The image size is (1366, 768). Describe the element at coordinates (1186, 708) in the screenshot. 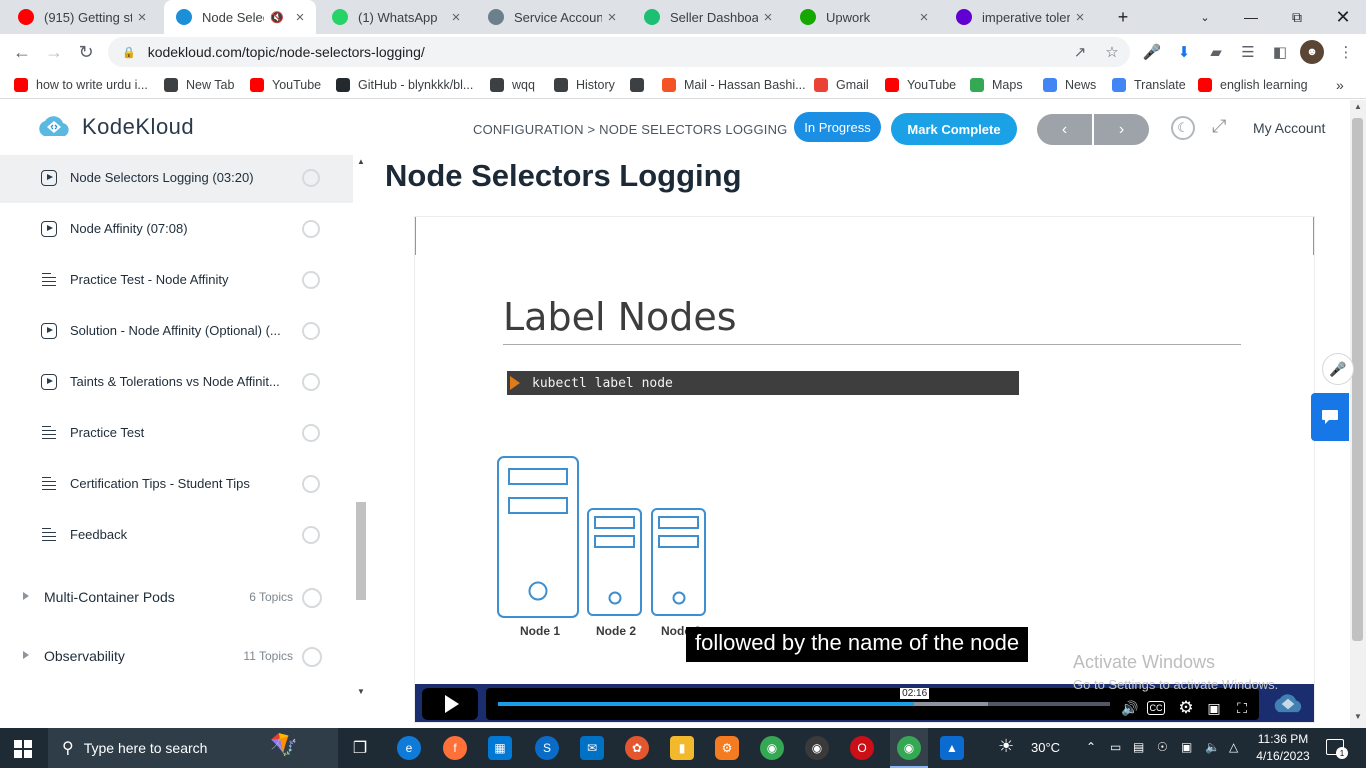

I see `settings-gear-icon: ⚙` at that location.